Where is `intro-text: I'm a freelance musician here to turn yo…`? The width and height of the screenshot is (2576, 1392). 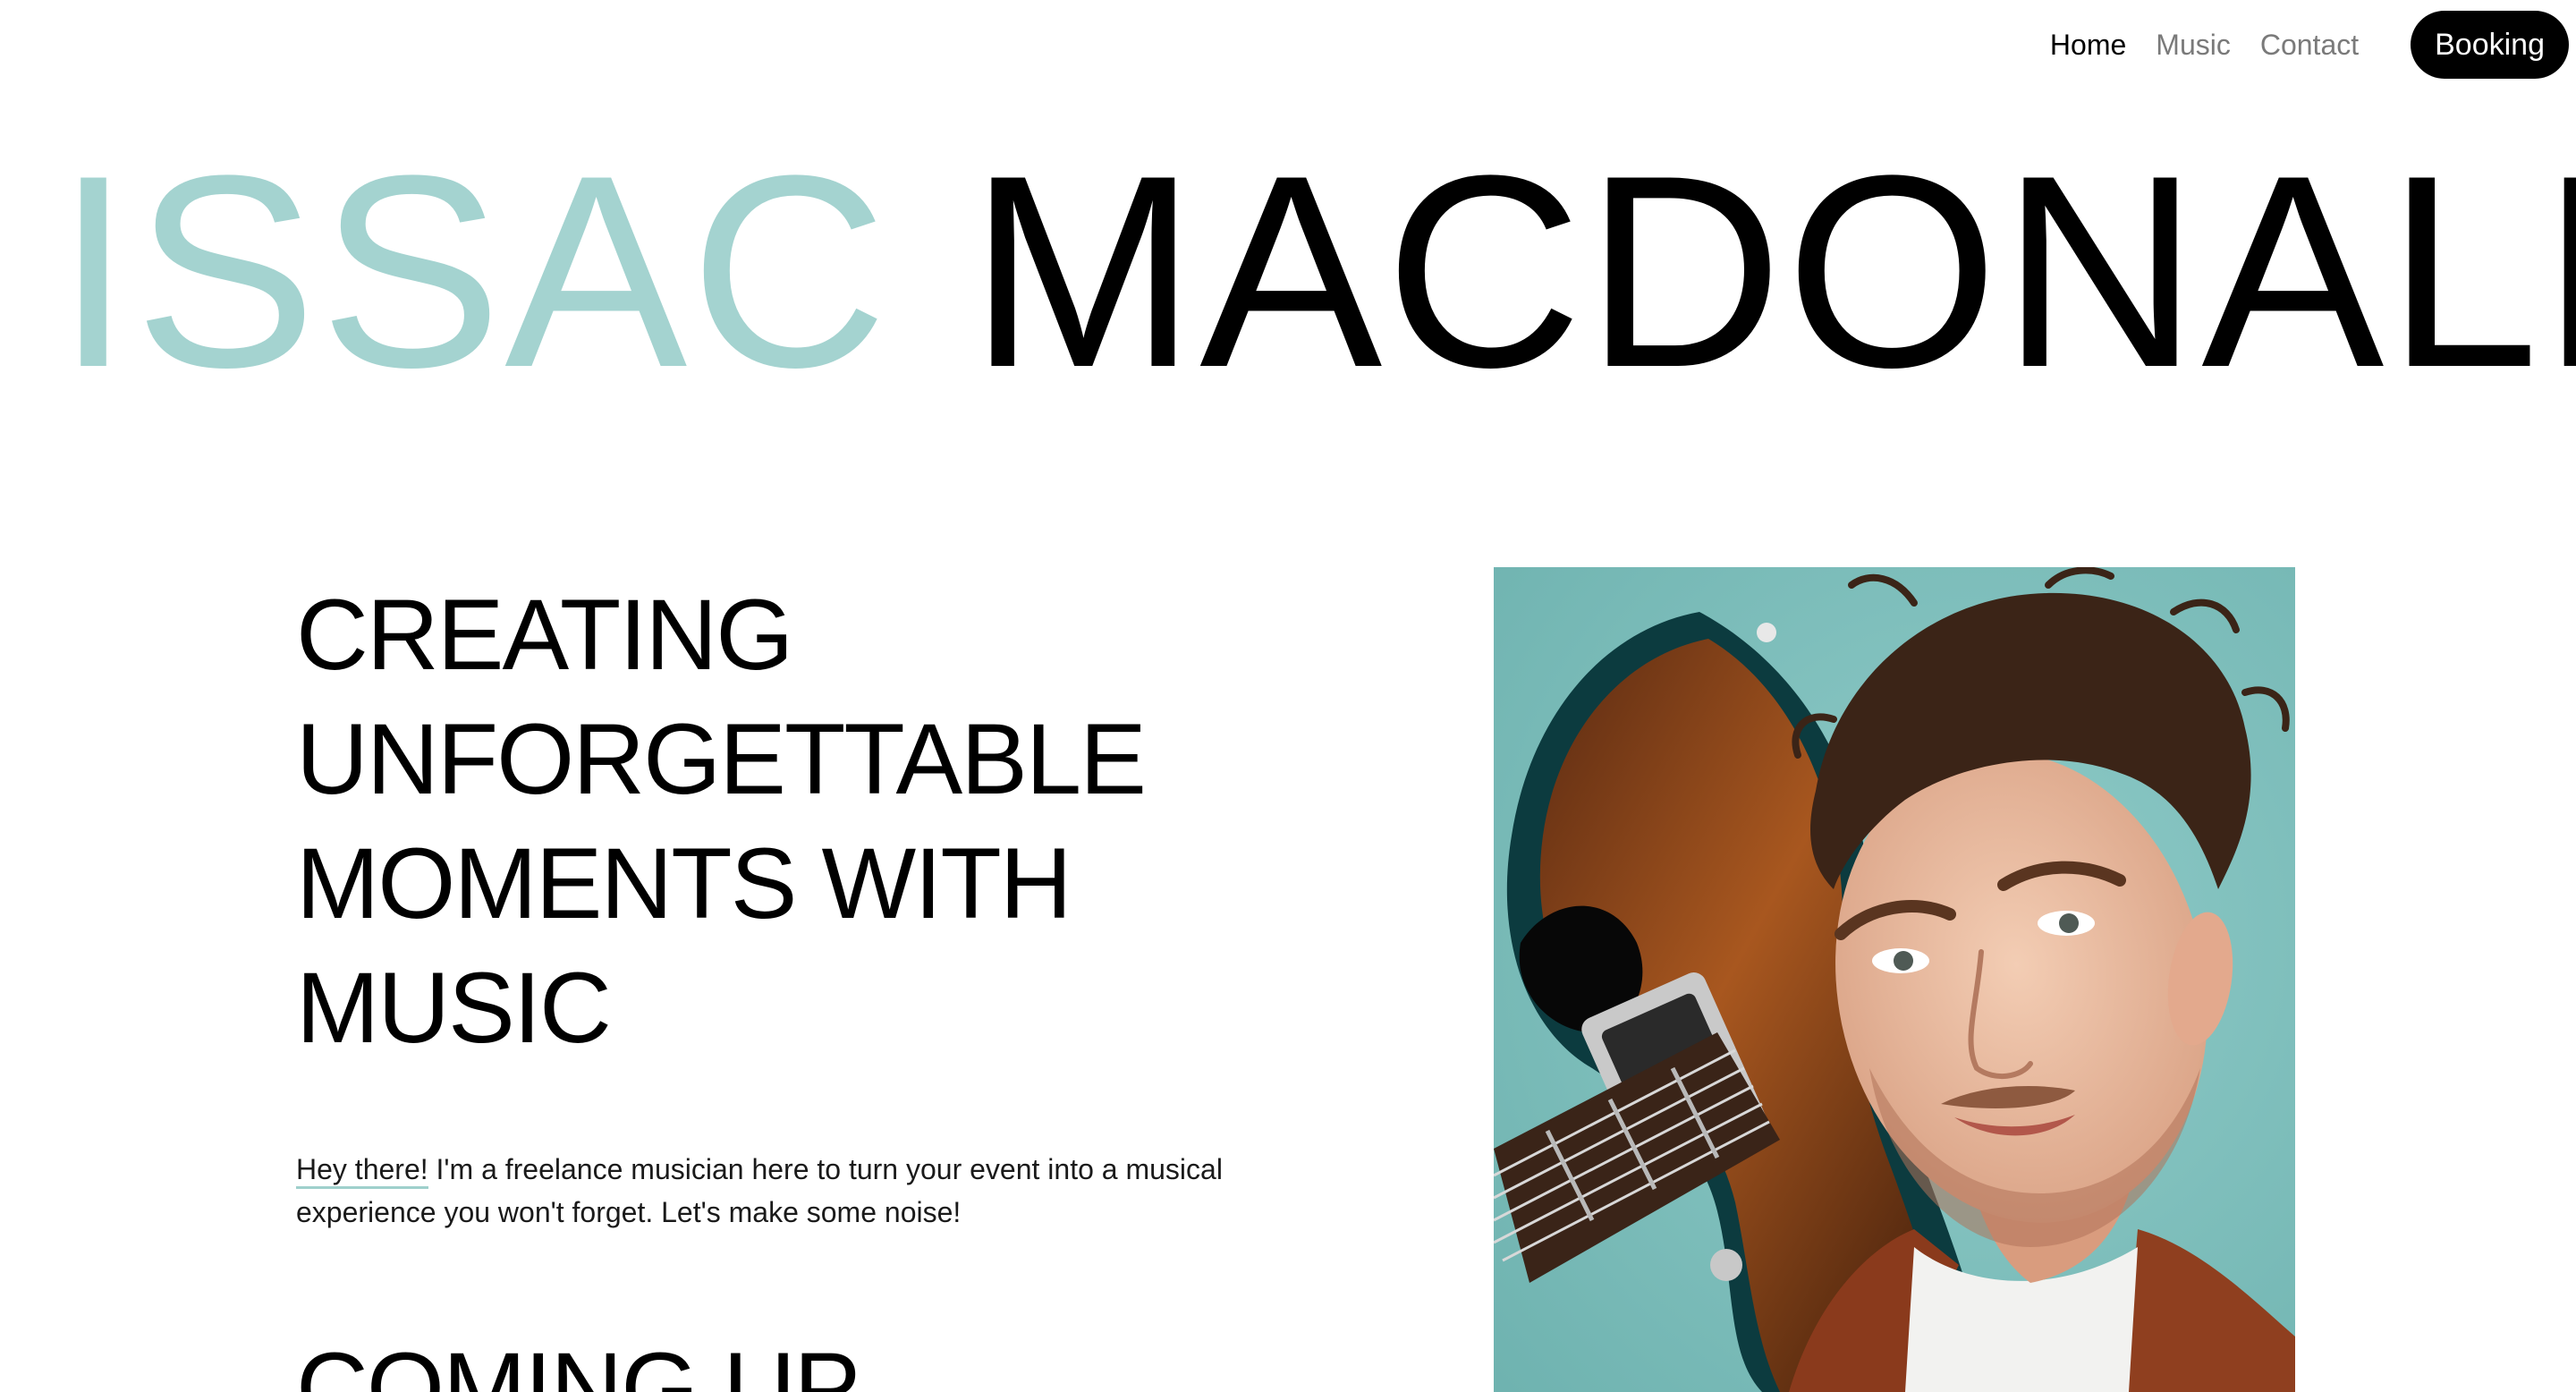 intro-text: I'm a freelance musician here to turn yo… is located at coordinates (759, 1190).